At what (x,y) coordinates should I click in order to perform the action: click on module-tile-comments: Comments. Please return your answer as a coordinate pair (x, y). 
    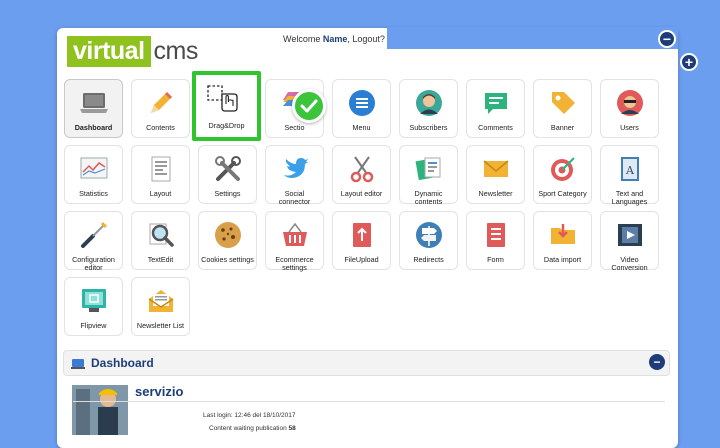
    Looking at the image, I should click on (495, 108).